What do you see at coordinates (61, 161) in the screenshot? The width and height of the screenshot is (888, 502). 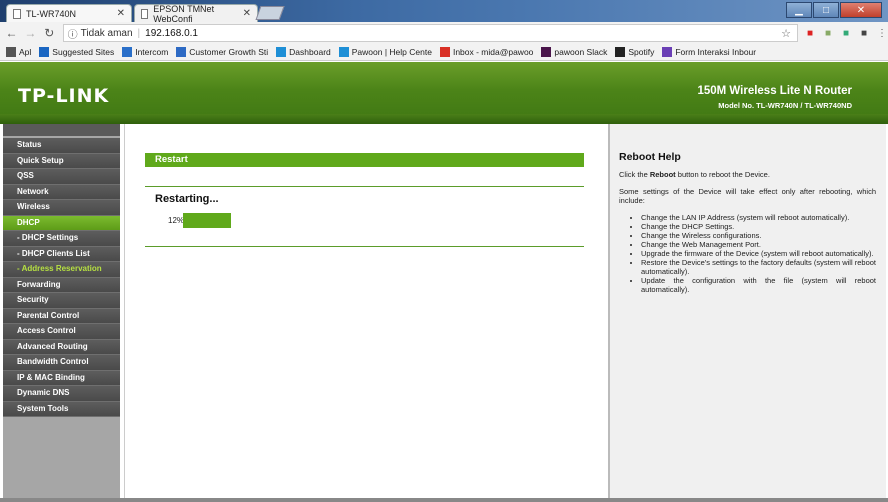 I see `menu-item-quick-setup: Quick Setup` at bounding box center [61, 161].